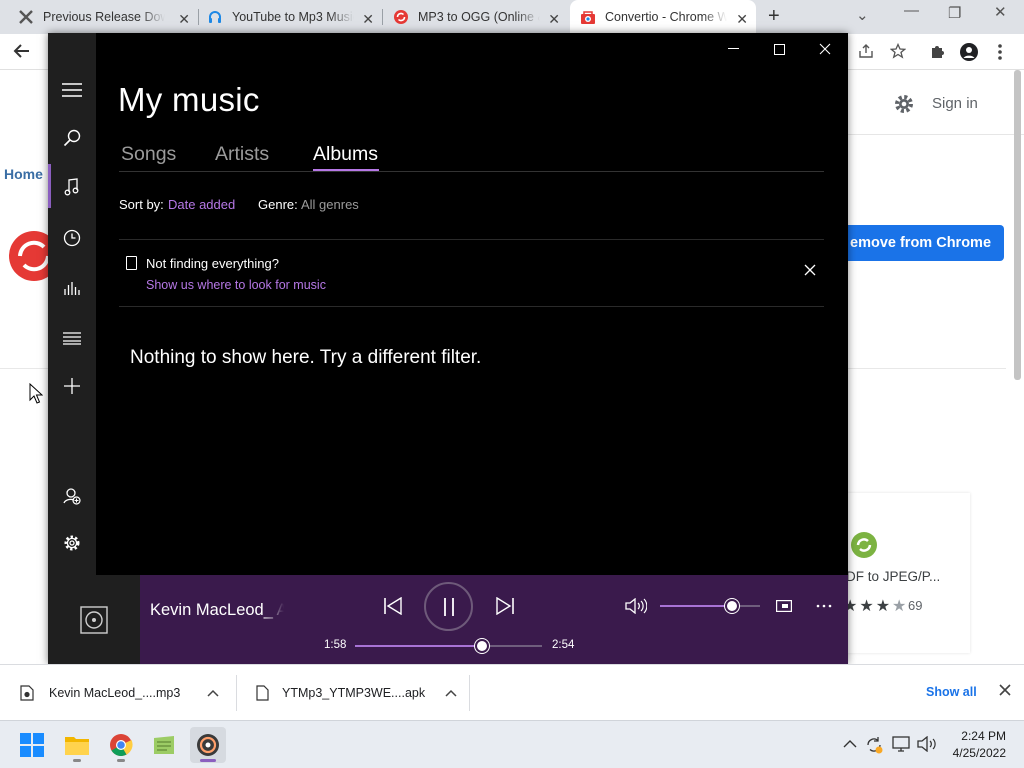  I want to click on card-rating-count: 69, so click(915, 605).